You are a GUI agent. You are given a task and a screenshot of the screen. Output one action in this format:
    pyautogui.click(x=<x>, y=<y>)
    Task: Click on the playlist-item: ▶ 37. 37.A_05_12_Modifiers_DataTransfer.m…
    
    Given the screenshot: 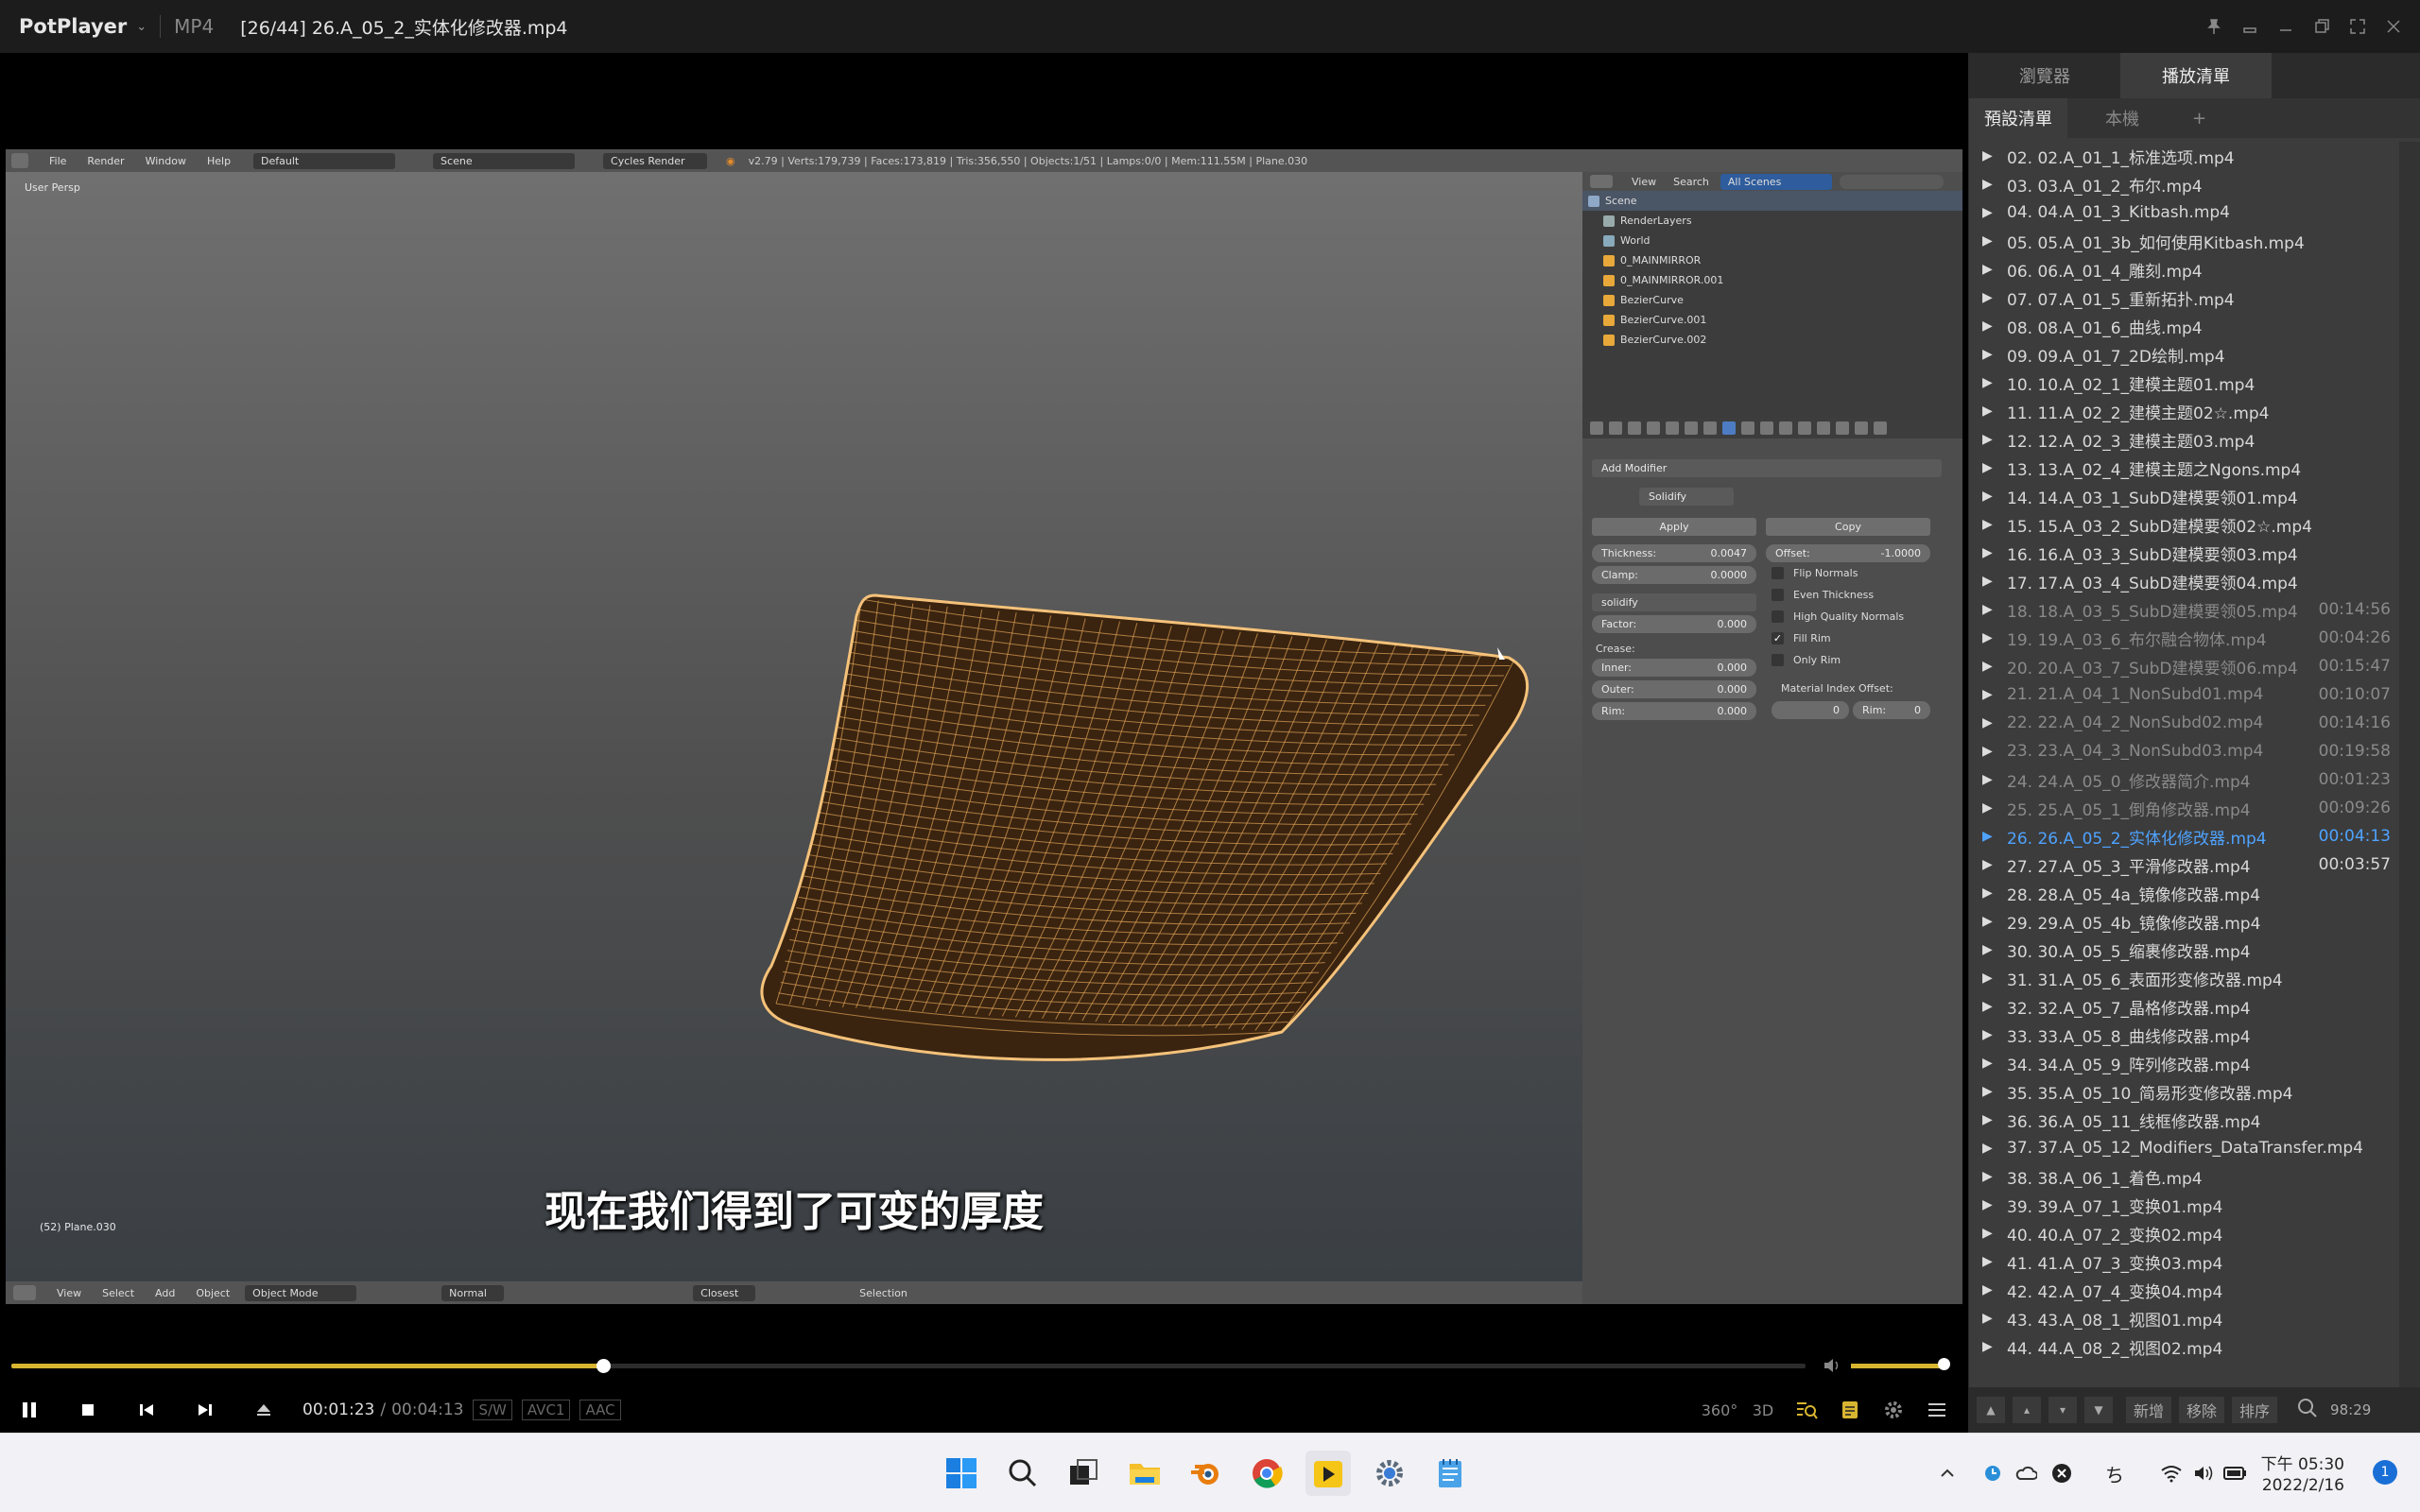 What is the action you would take?
    pyautogui.click(x=2184, y=1148)
    